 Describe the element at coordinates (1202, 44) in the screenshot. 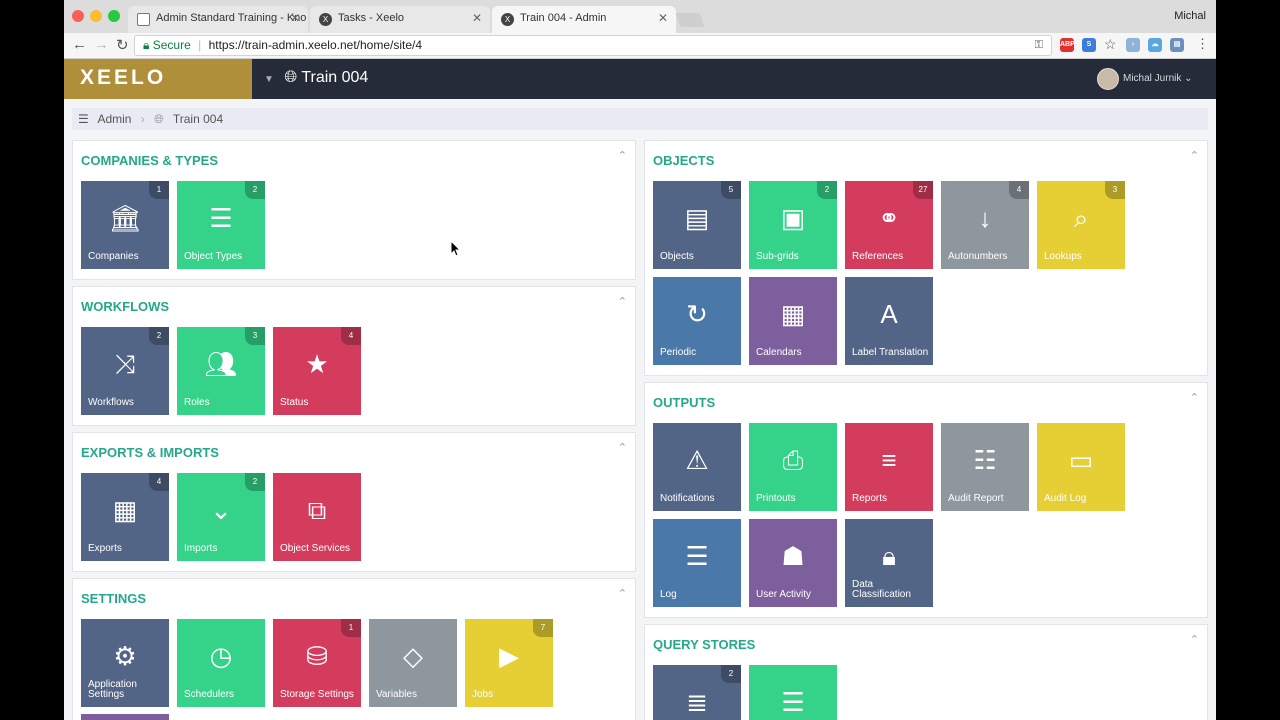

I see `menu-dots-icon: ⋮` at that location.